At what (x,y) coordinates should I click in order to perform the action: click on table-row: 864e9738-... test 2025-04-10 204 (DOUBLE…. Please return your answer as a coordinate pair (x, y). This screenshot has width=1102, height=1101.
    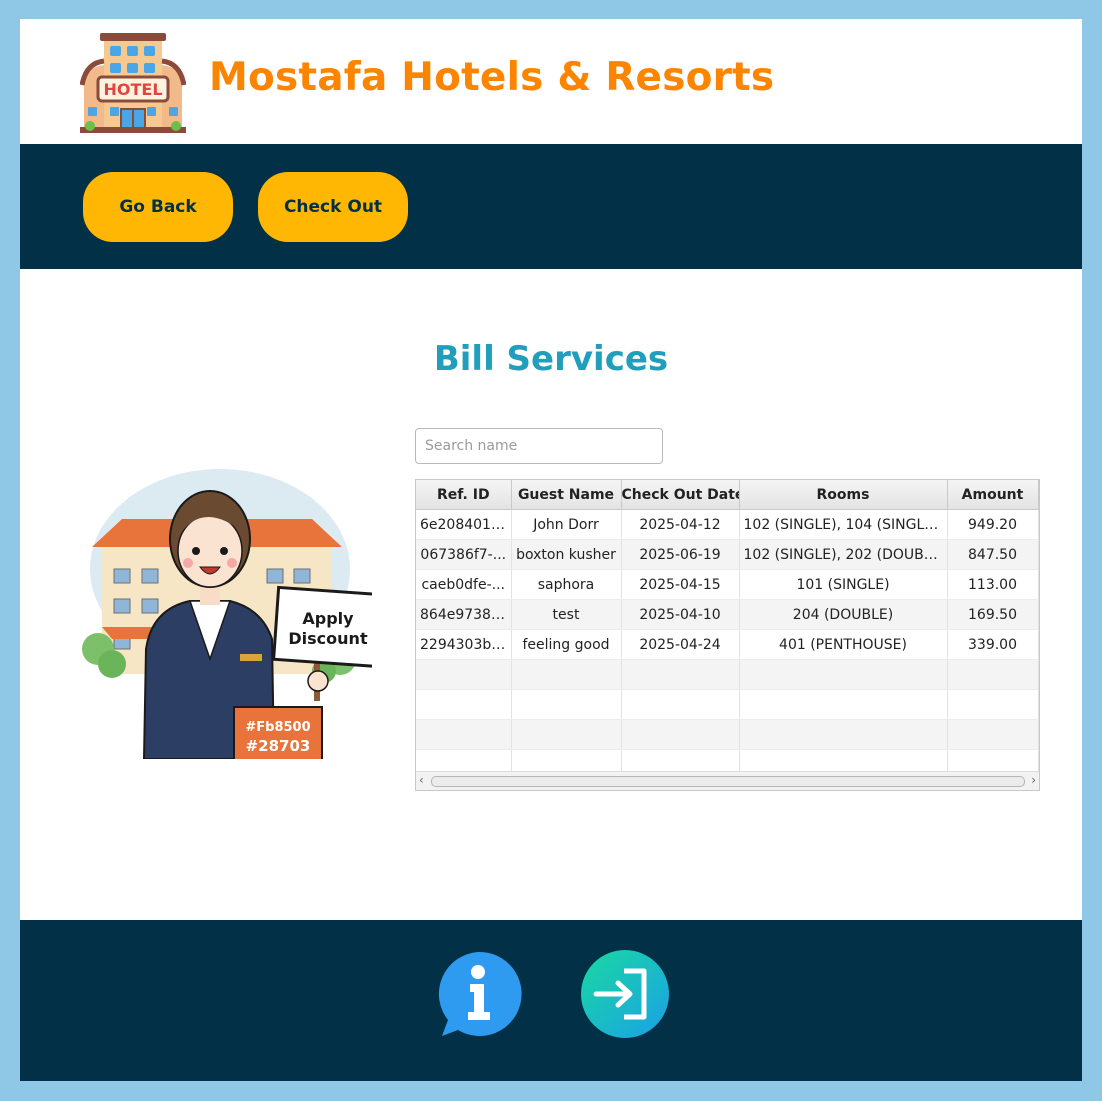
    Looking at the image, I should click on (727, 614).